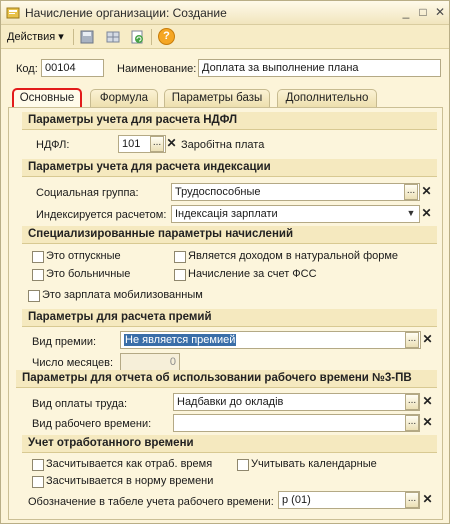 This screenshot has height=524, width=450. What do you see at coordinates (137, 37) in the screenshot?
I see `refresh-document-icon` at bounding box center [137, 37].